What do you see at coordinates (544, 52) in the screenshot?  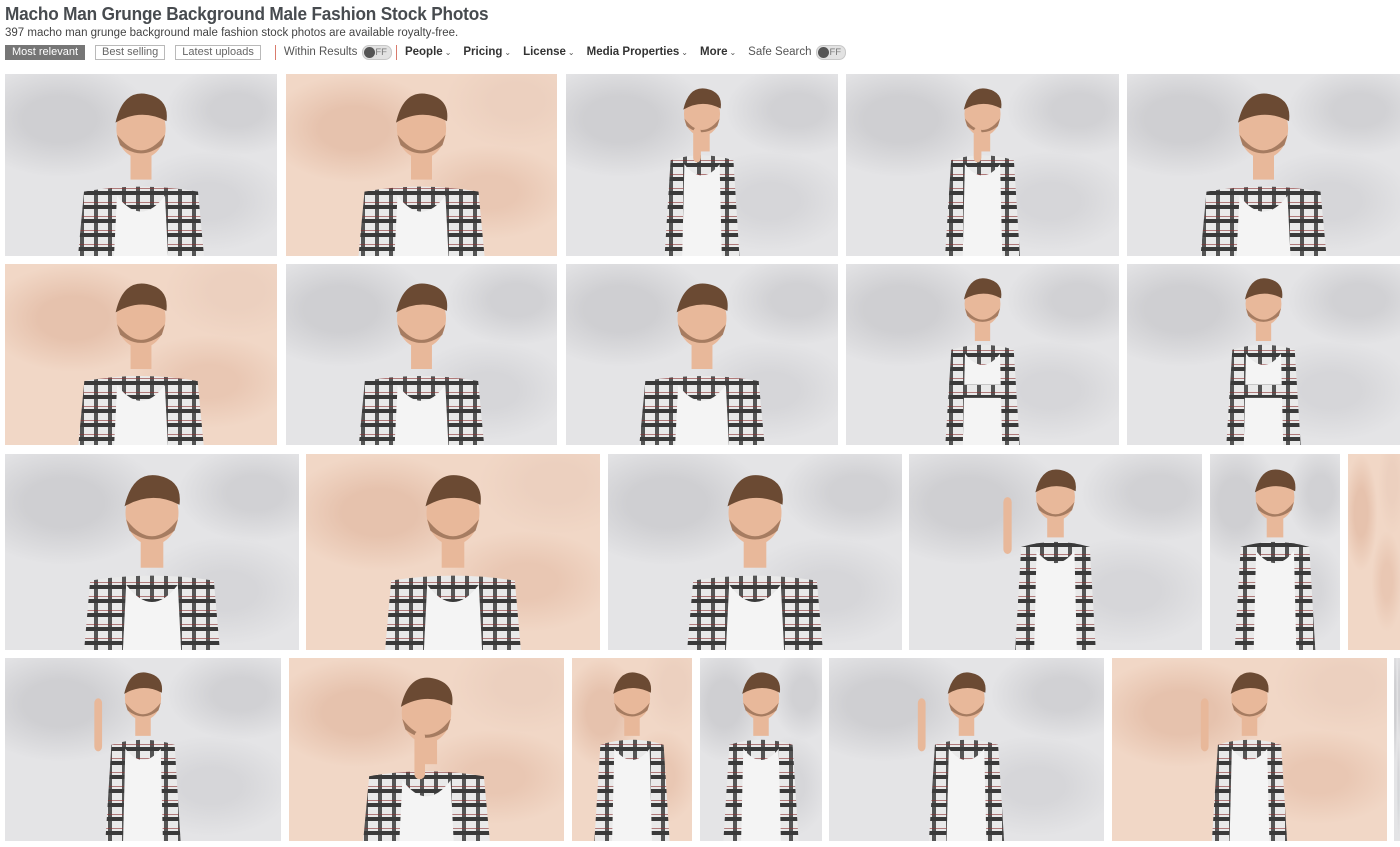 I see `license-dropdown-label: License` at bounding box center [544, 52].